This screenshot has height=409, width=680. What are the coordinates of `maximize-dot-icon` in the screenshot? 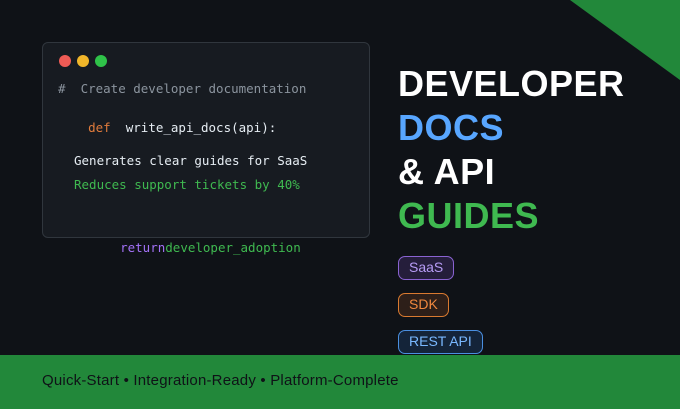 It's located at (101, 61).